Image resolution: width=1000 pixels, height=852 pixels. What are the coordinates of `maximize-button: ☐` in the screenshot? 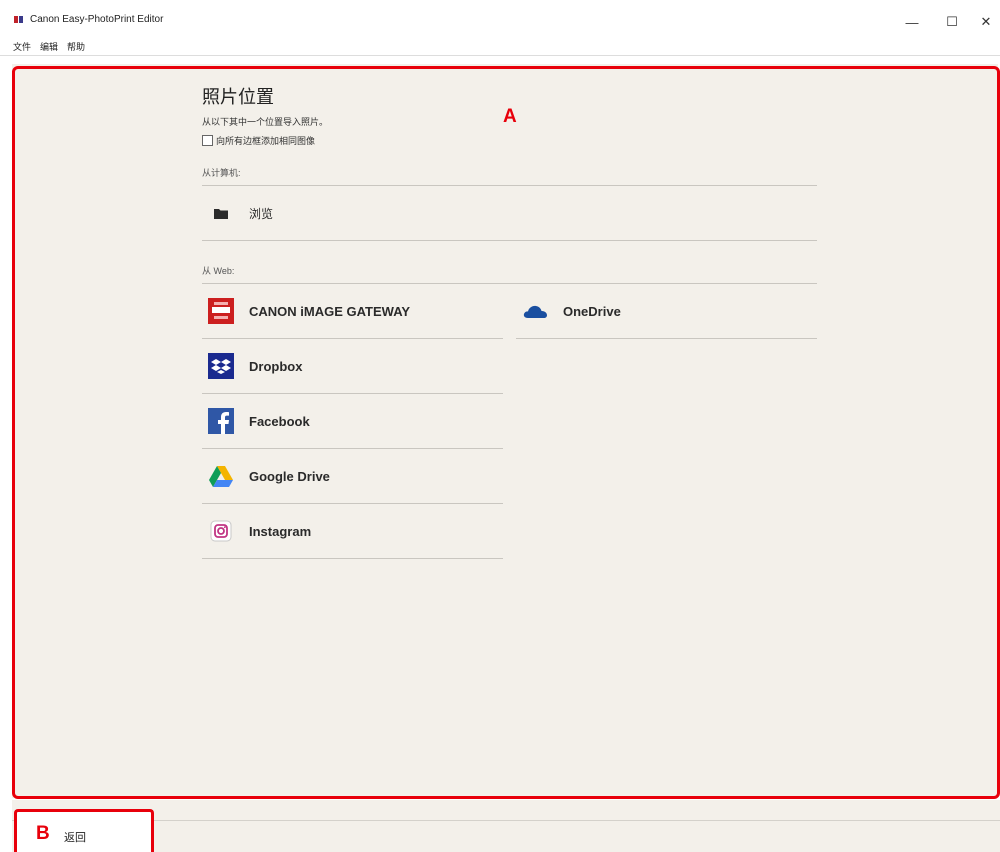 It's located at (952, 22).